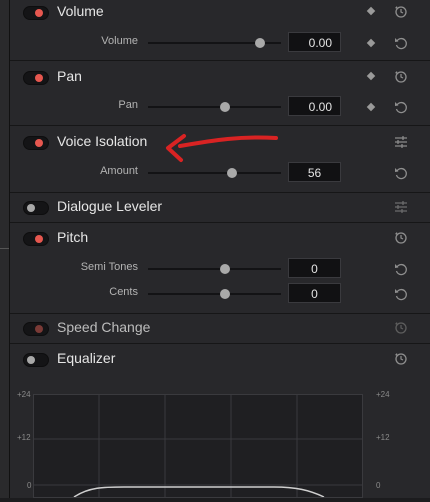 The image size is (430, 502). Describe the element at coordinates (36, 208) in the screenshot. I see `dialogue-leveler-enable-toggle` at that location.